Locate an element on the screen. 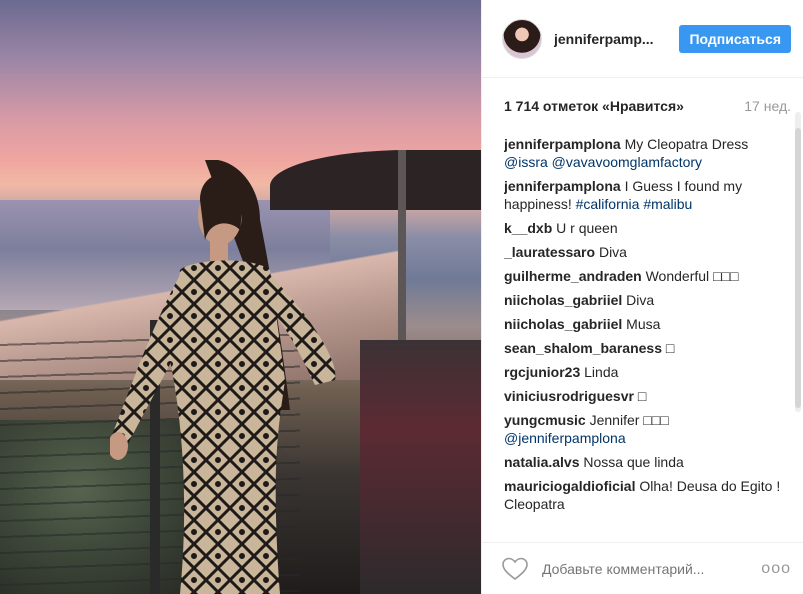 The image size is (803, 594). comment-item: natalia.alvs Nossa que linda is located at coordinates (646, 462).